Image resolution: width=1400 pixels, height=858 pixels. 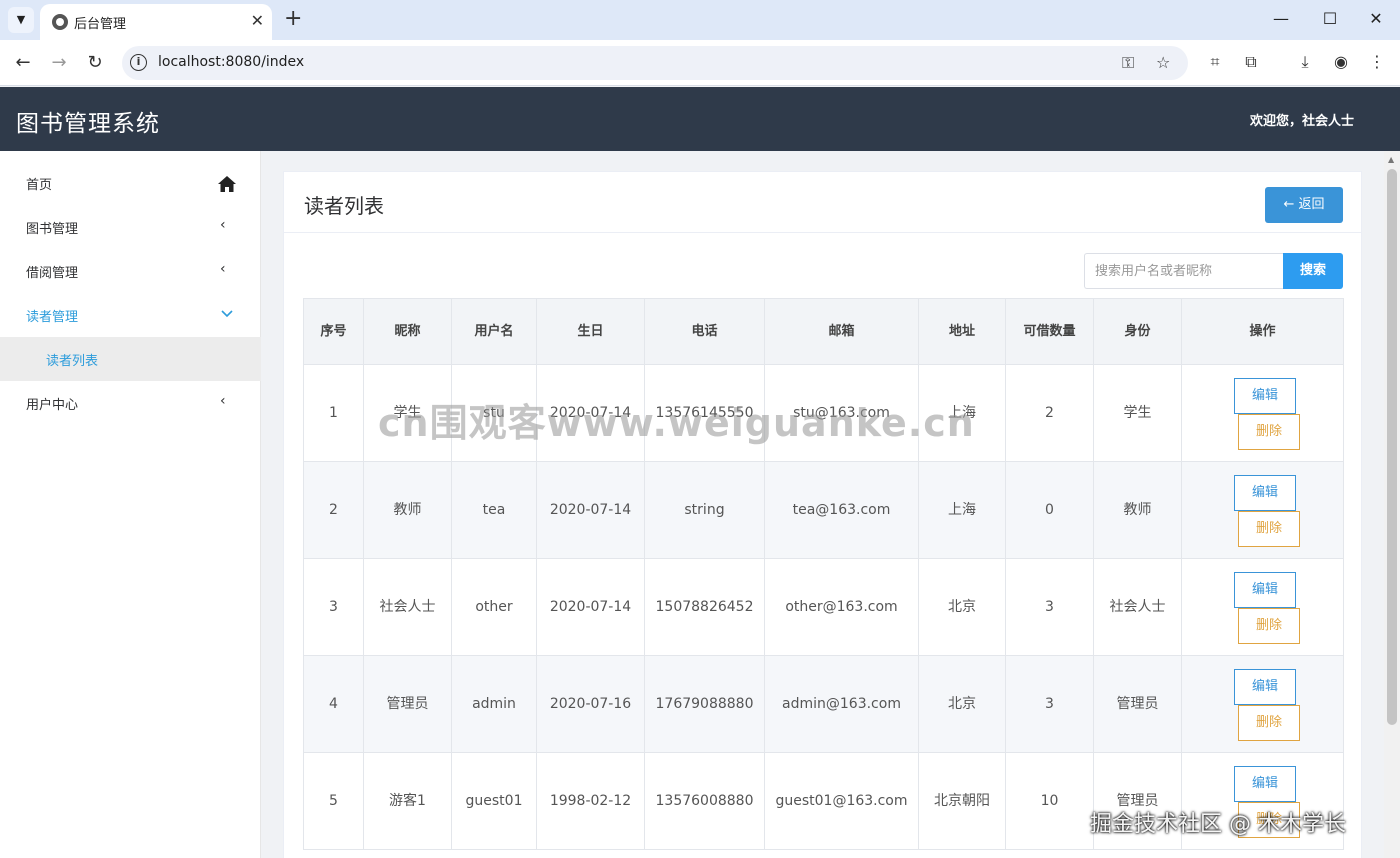 I want to click on profile-icon: ◉, so click(x=1341, y=61).